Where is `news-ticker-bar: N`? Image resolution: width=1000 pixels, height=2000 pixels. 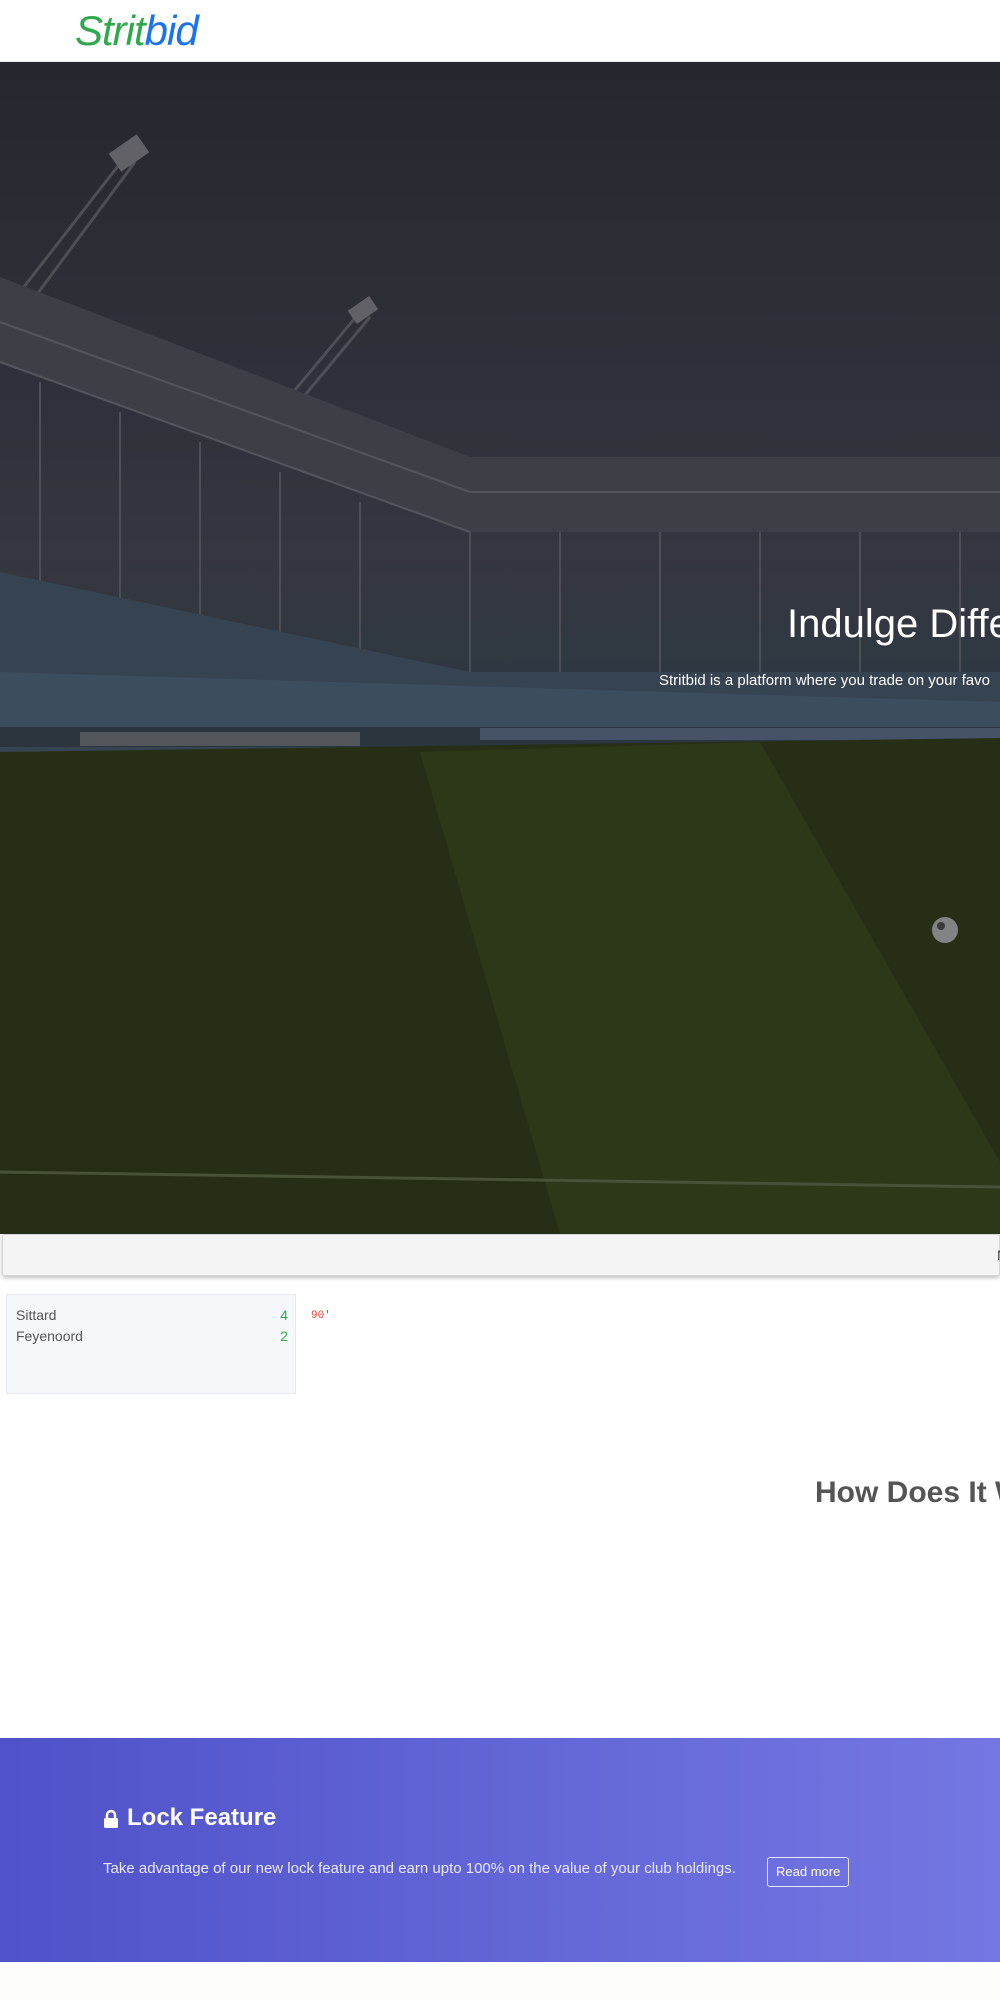 news-ticker-bar: N is located at coordinates (501, 1255).